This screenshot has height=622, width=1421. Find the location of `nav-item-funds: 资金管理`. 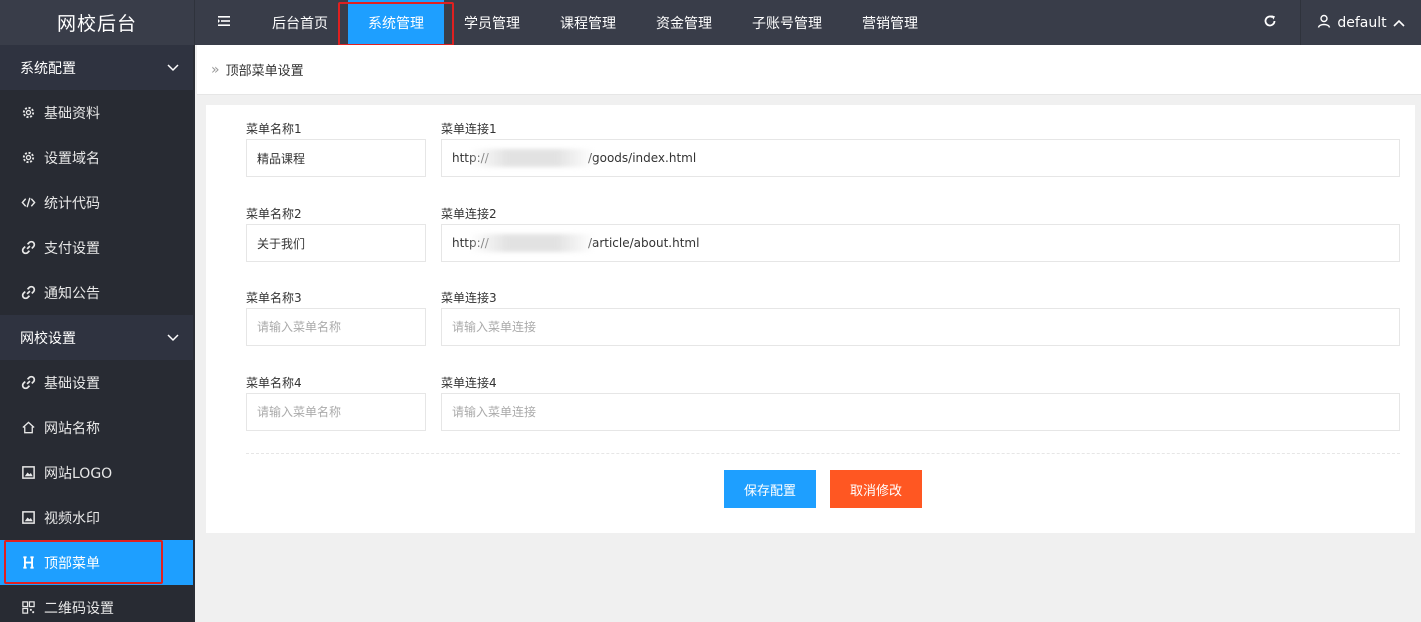

nav-item-funds: 资金管理 is located at coordinates (684, 22).